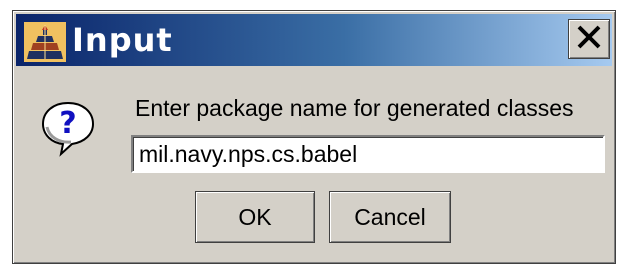 Image resolution: width=622 pixels, height=272 pixels. I want to click on close-button, so click(589, 39).